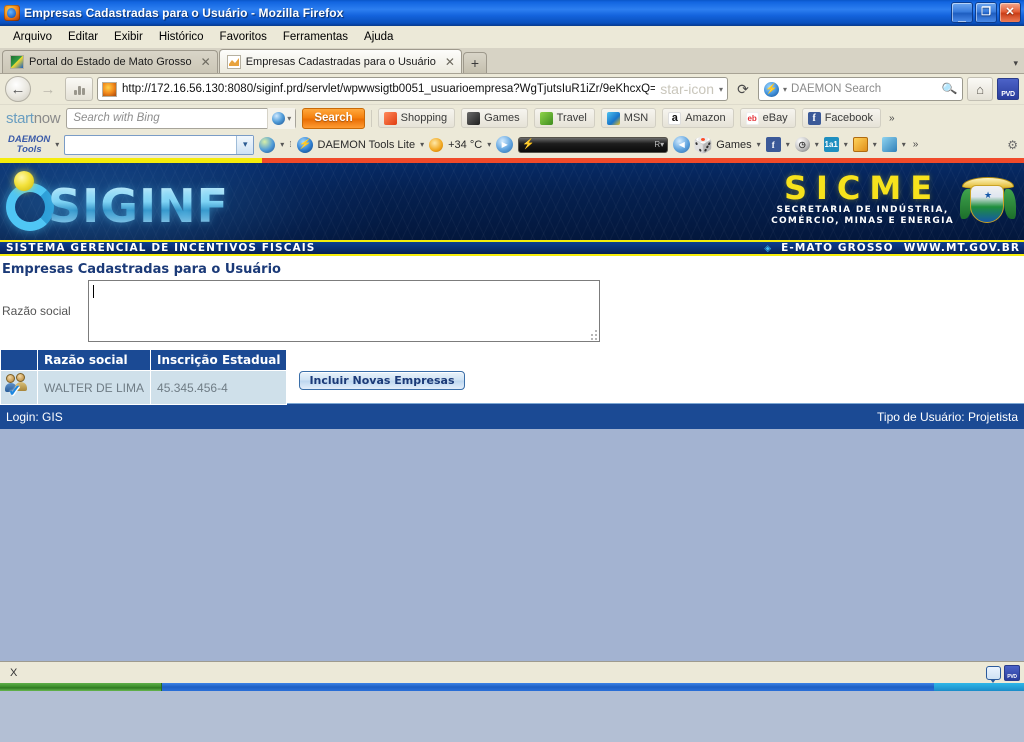 The height and width of the screenshot is (742, 1024). I want to click on new-tab-button: +, so click(474, 62).